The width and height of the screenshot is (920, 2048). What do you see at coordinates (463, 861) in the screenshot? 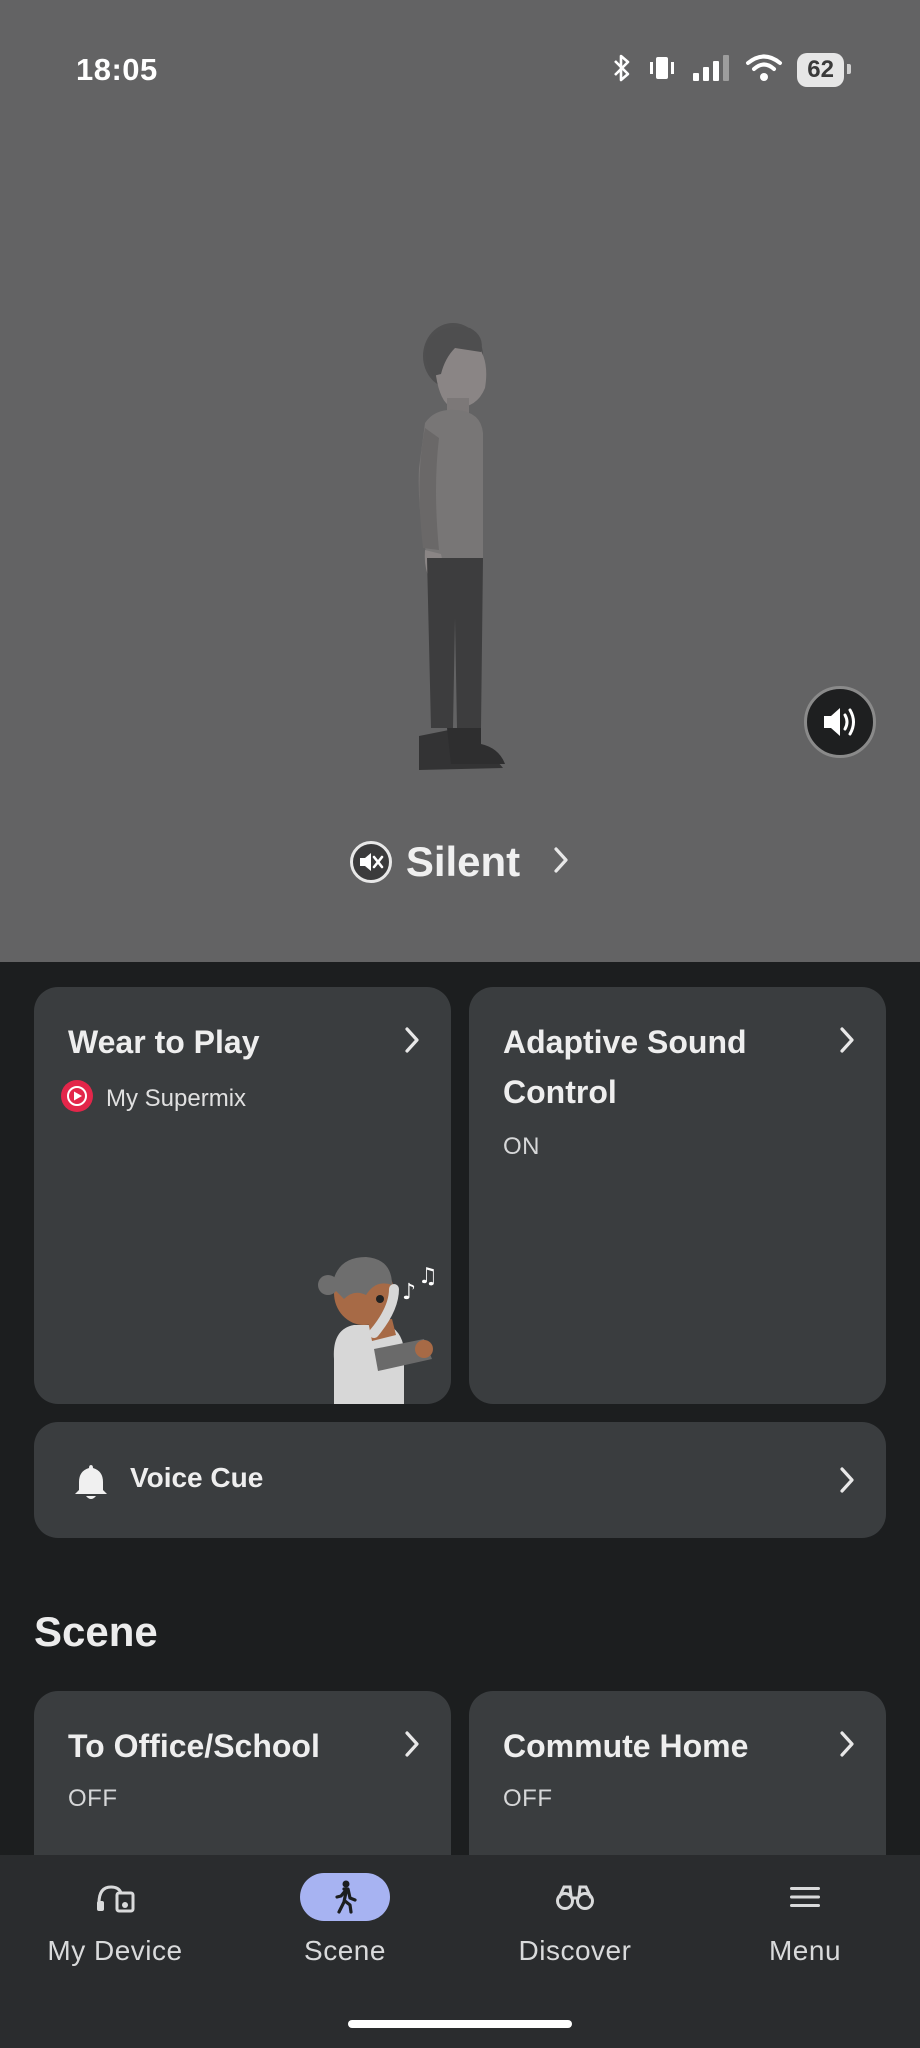
I see `sound-mode-label: Silent` at bounding box center [463, 861].